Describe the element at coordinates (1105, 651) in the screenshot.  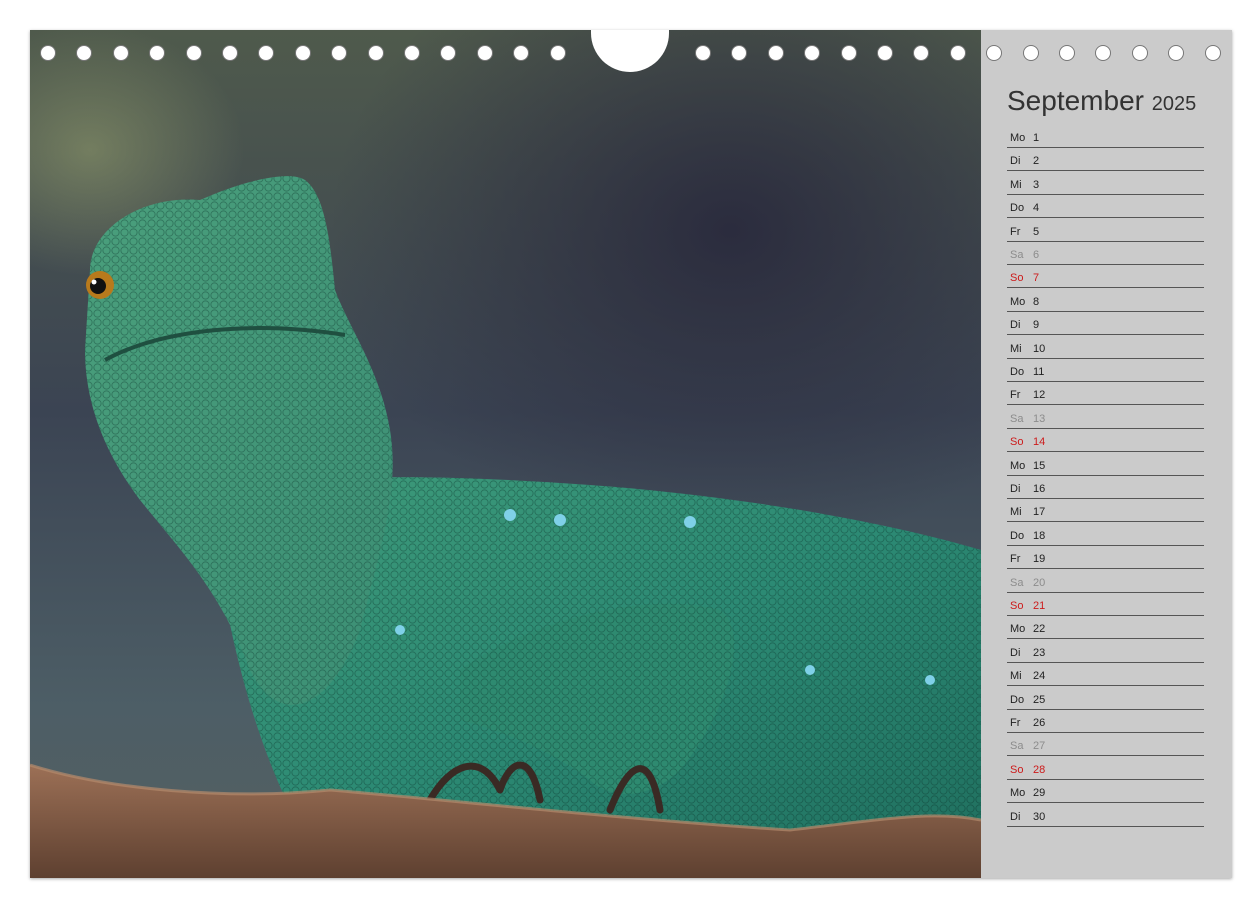
I see `day-row: Di 23` at that location.